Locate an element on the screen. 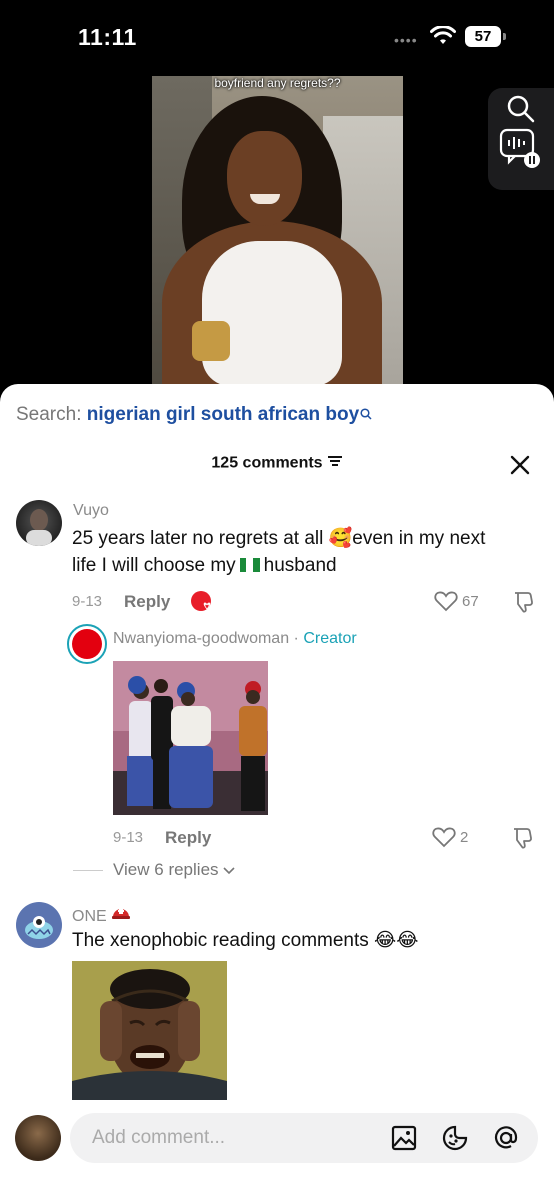 This screenshot has height=1200, width=554. creator-liked-badge-icon is located at coordinates (202, 604).